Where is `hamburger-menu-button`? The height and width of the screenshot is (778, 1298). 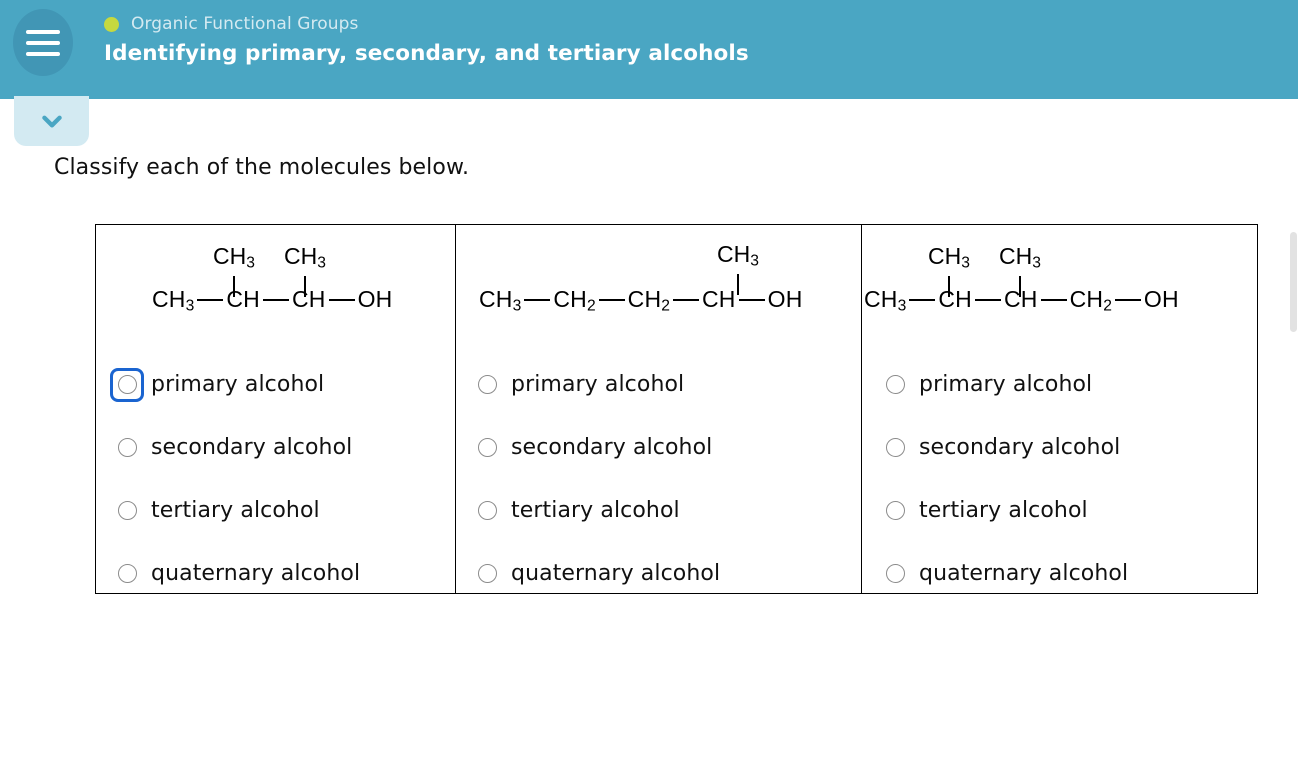
hamburger-menu-button is located at coordinates (43, 42).